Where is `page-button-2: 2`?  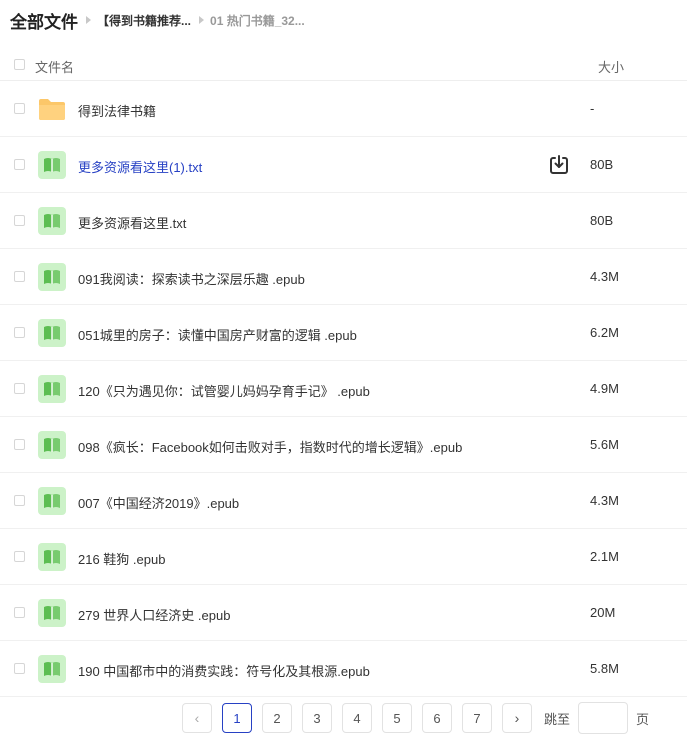 page-button-2: 2 is located at coordinates (277, 718).